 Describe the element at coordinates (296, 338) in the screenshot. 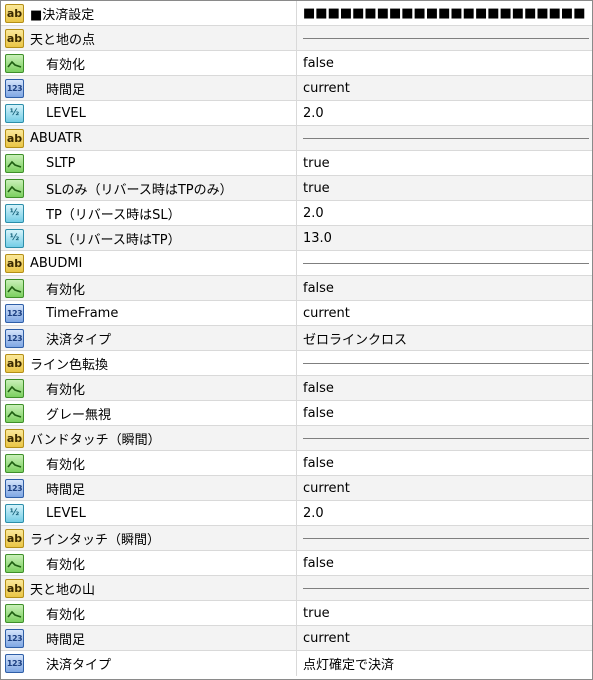

I see `param-row: 123 決済タイプ ゼロラインクロス` at that location.